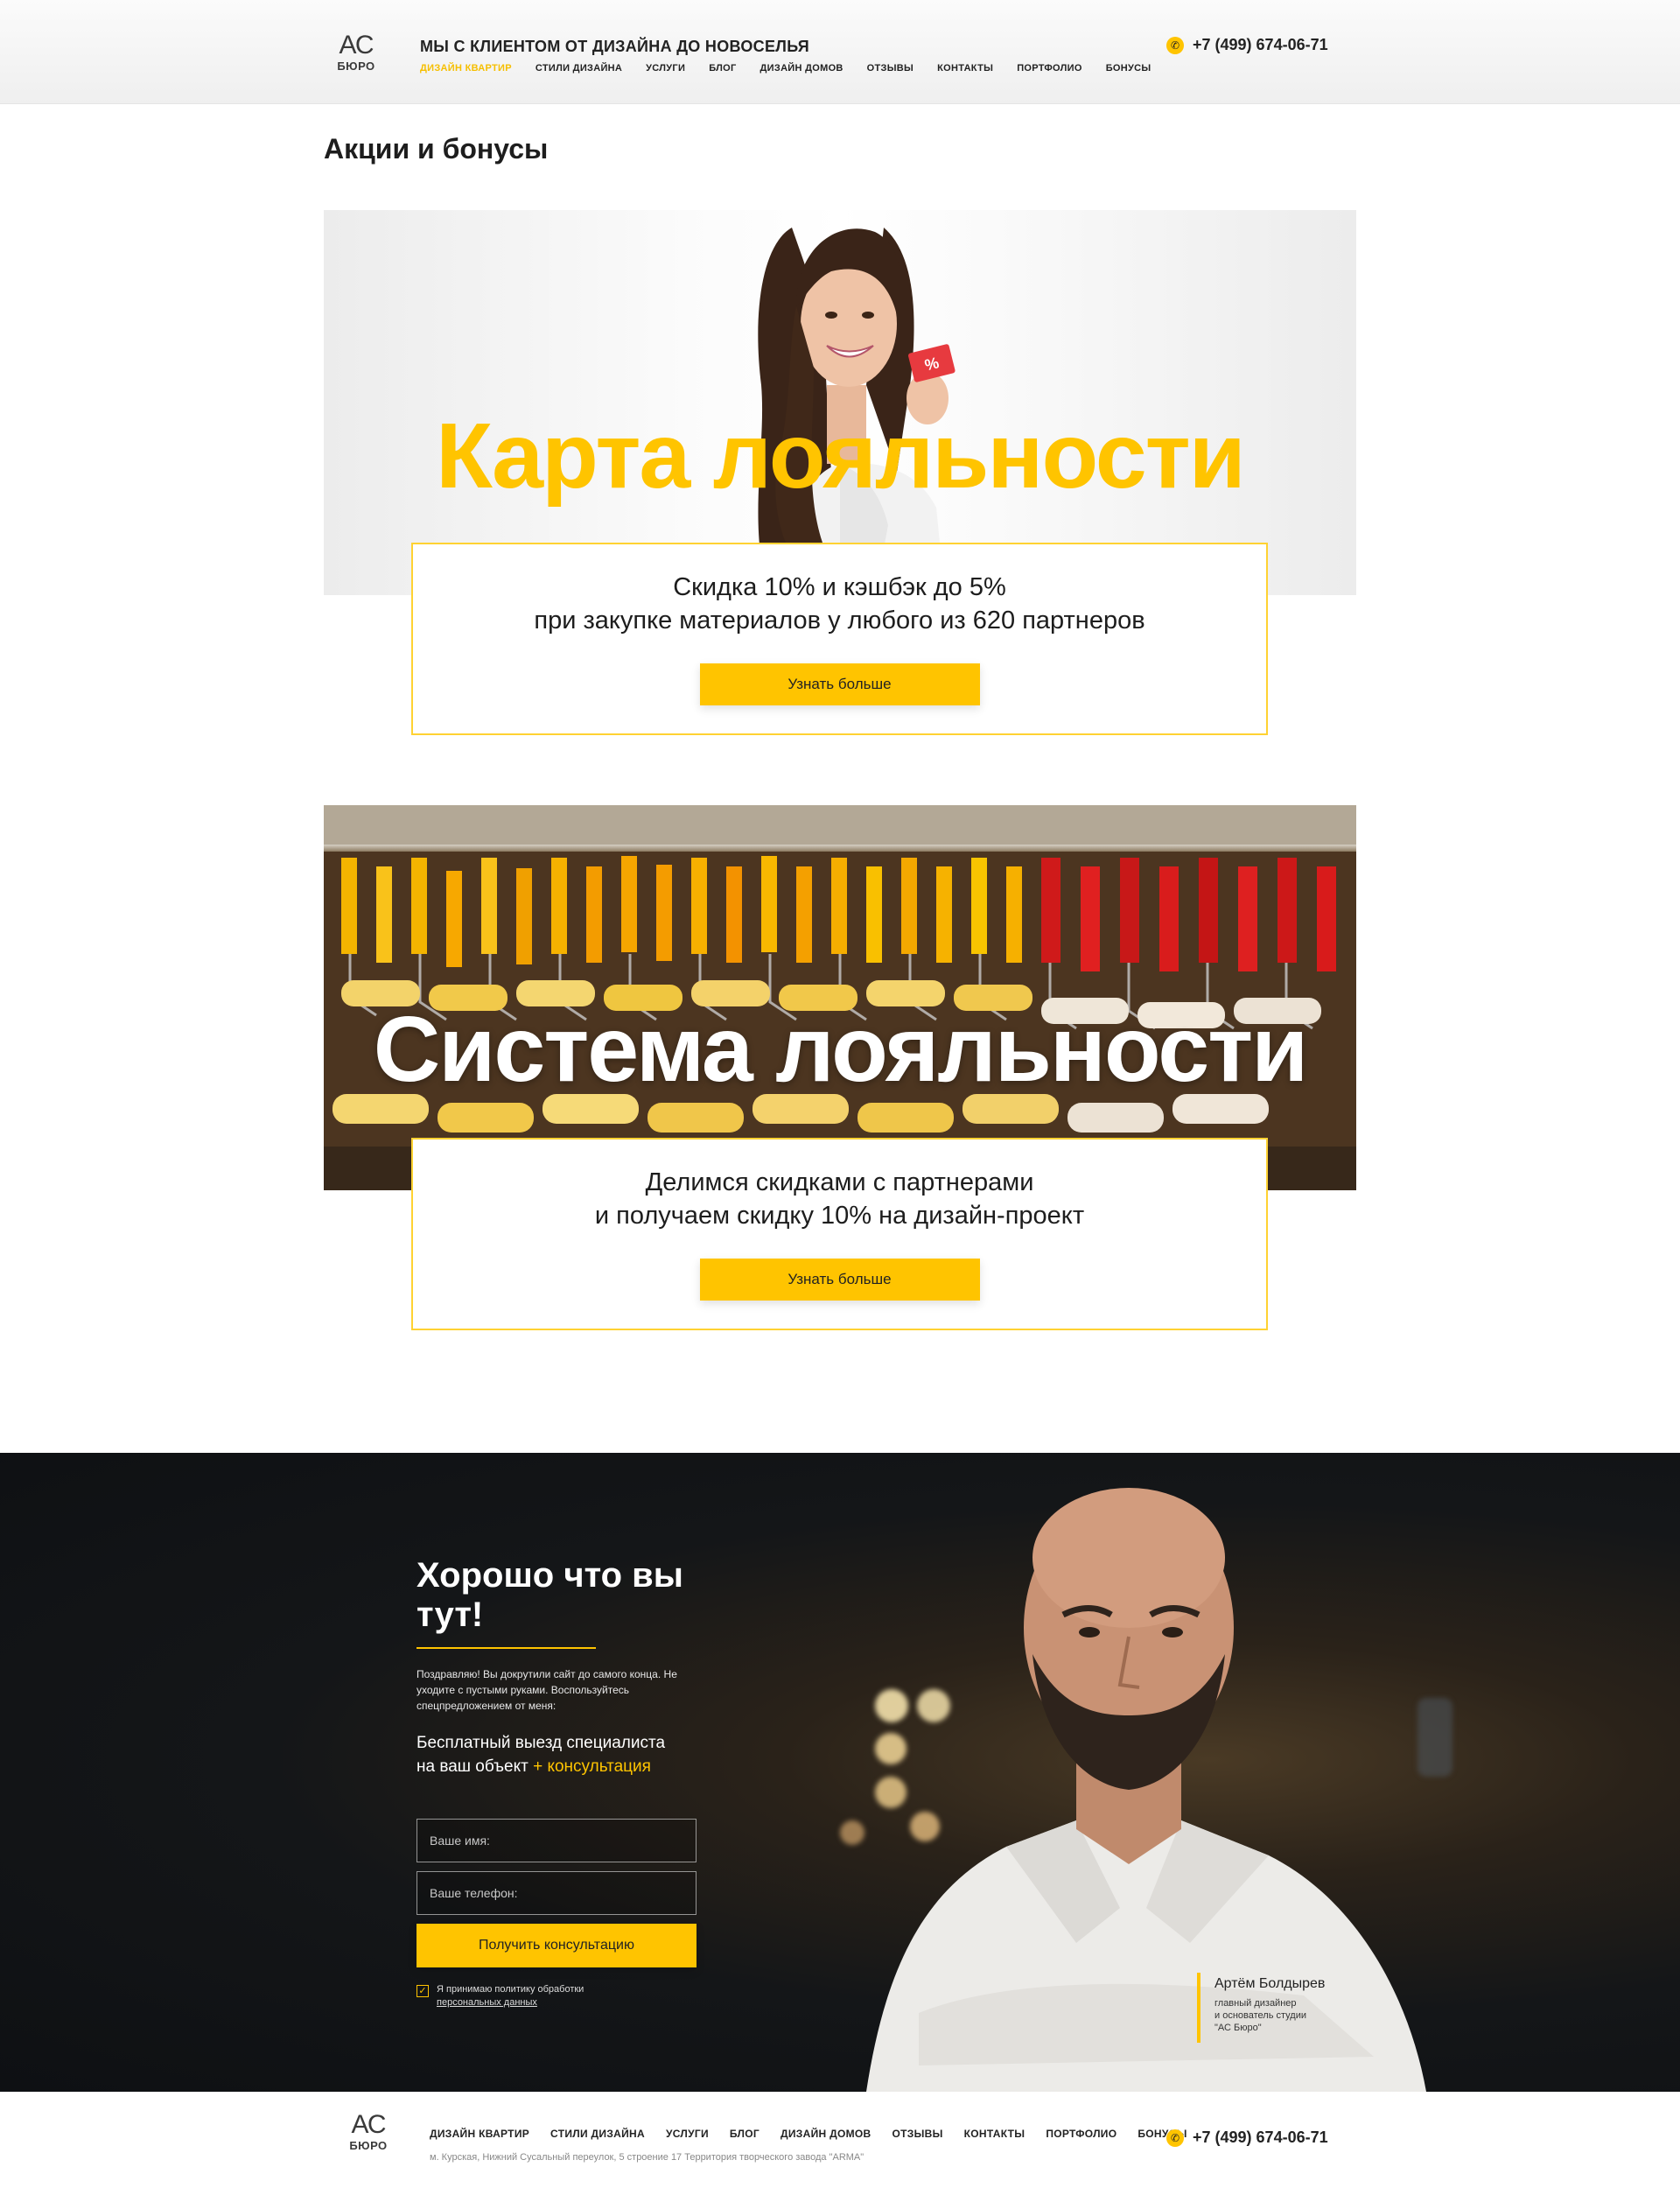 The width and height of the screenshot is (1680, 2188). I want to click on nav-item-portfolio: ПОРТФОЛИО, so click(1049, 68).